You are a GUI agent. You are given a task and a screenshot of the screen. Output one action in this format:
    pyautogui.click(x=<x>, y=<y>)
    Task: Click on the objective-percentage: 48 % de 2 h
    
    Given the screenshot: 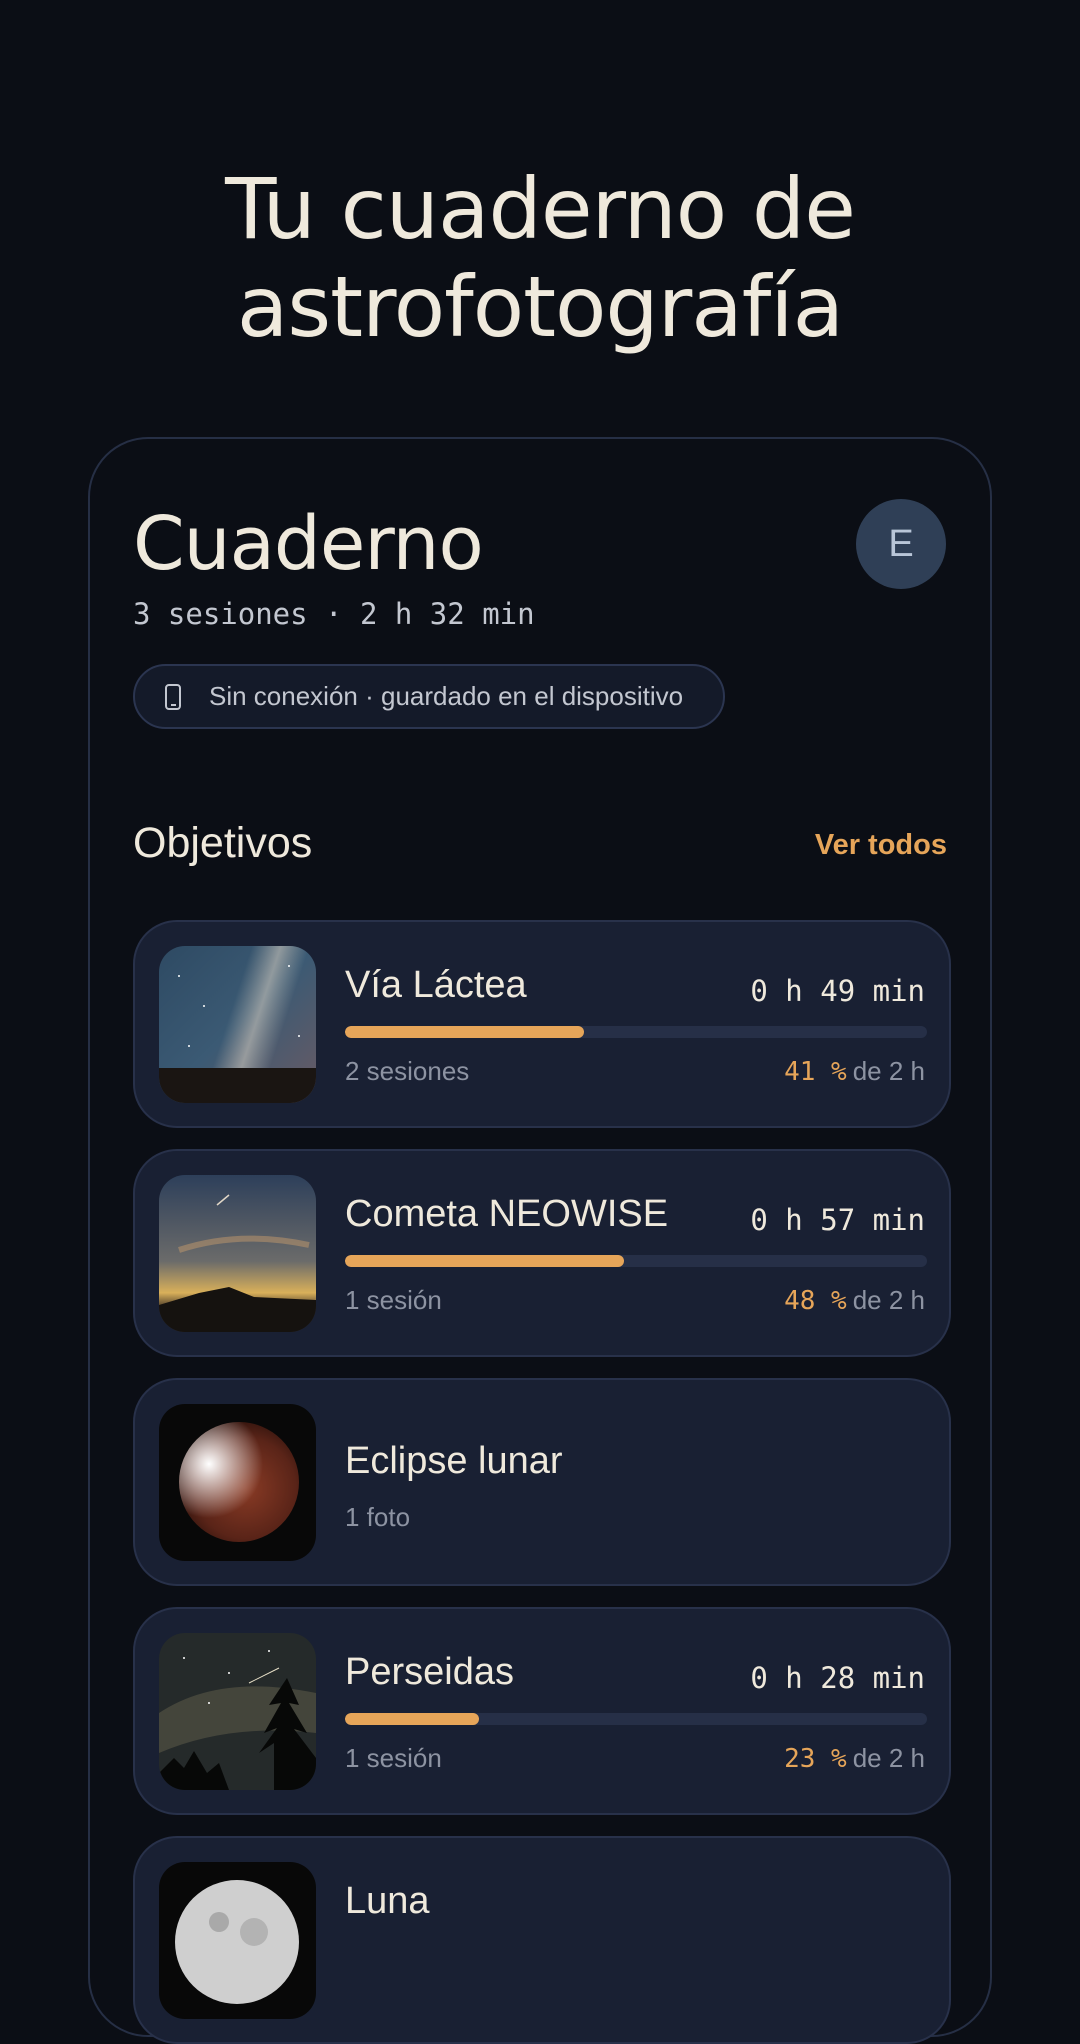 What is the action you would take?
    pyautogui.click(x=854, y=1300)
    